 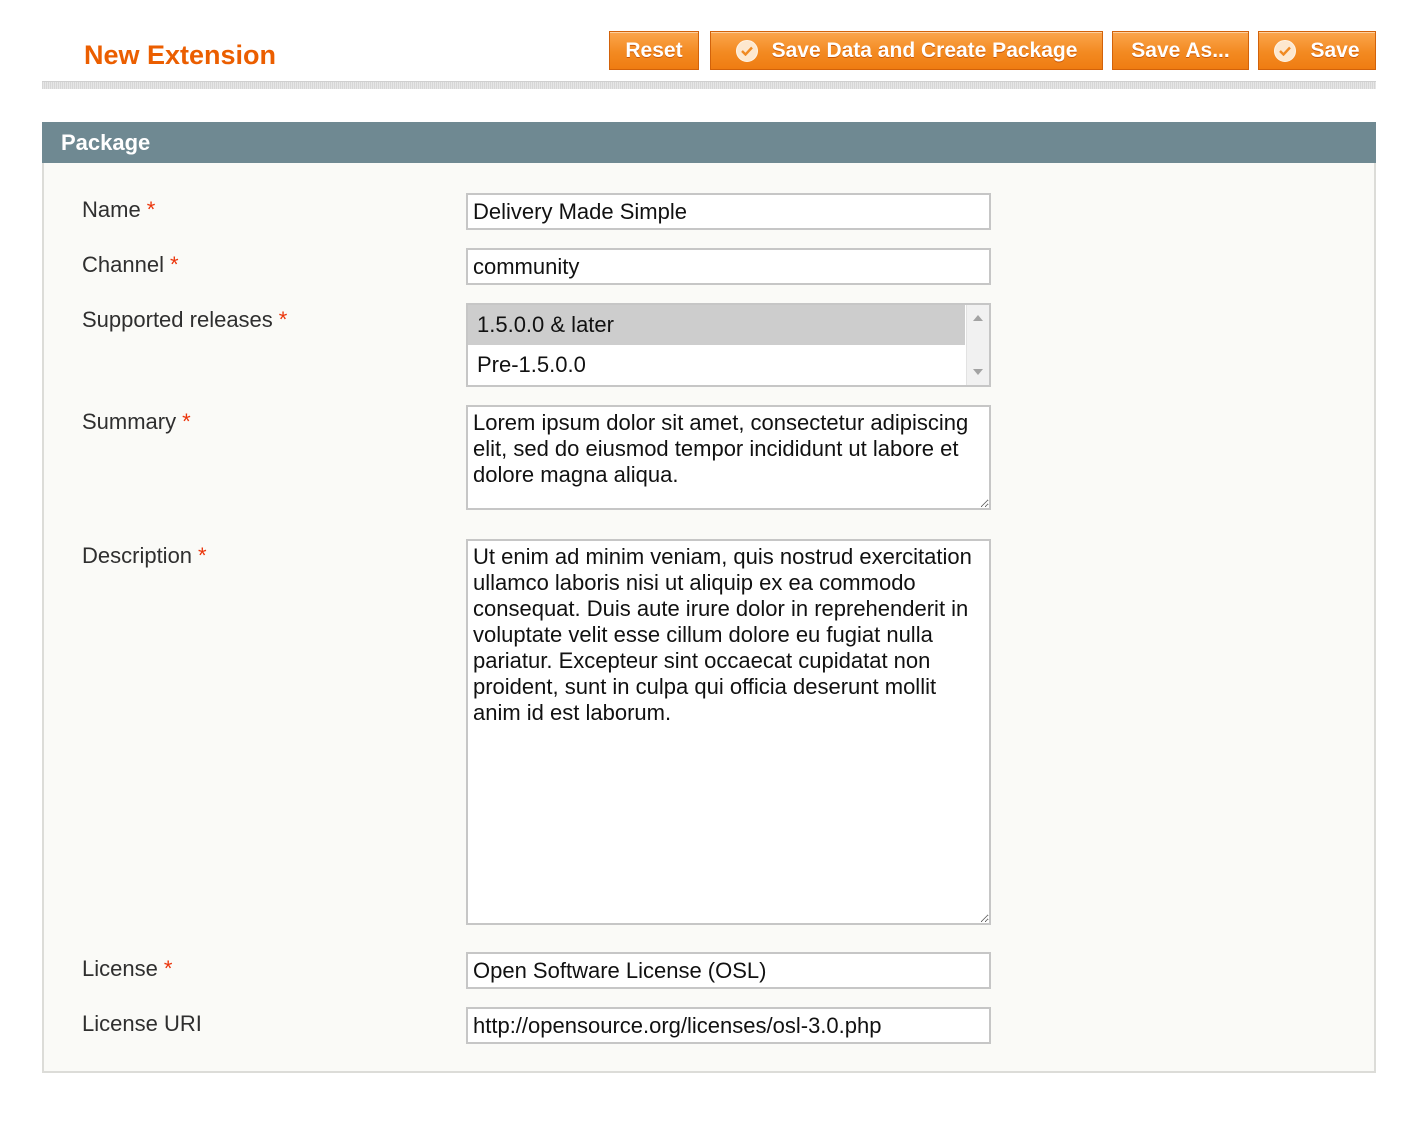 I want to click on description-label: Description *, so click(x=144, y=556).